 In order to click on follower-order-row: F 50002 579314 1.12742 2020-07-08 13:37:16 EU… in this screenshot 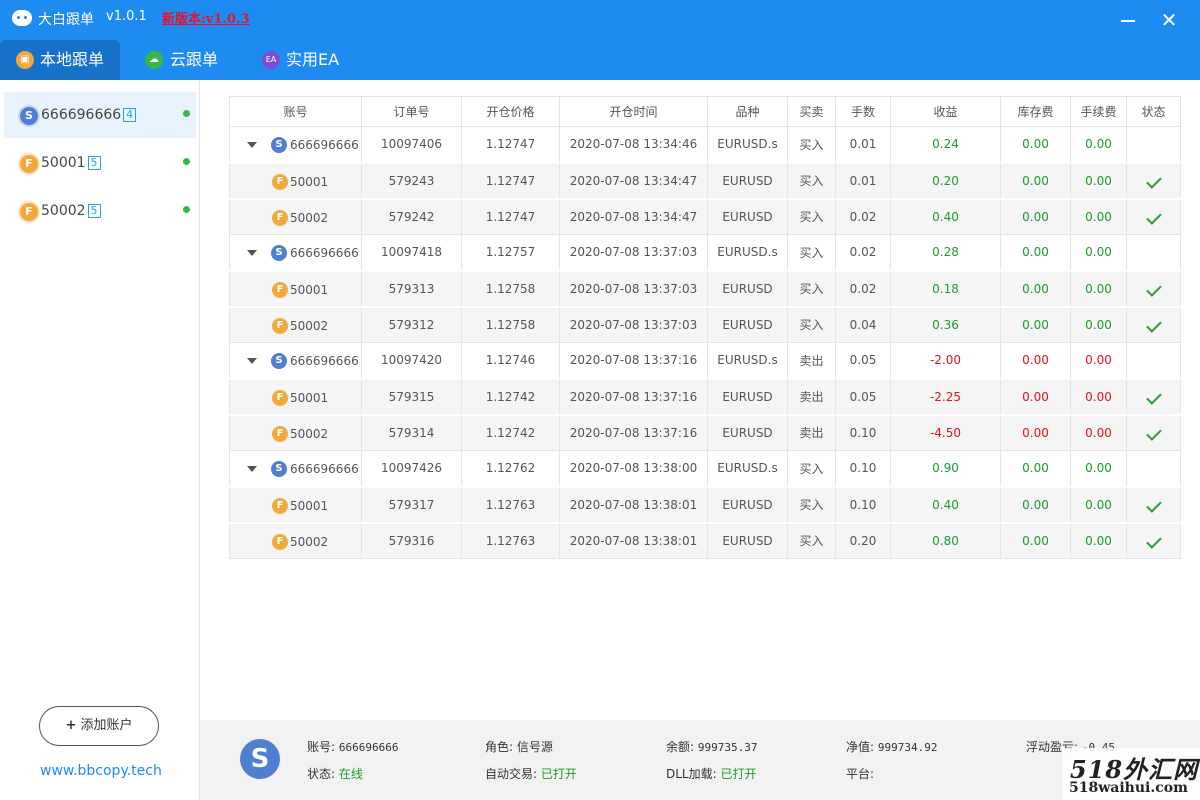, I will do `click(705, 432)`.